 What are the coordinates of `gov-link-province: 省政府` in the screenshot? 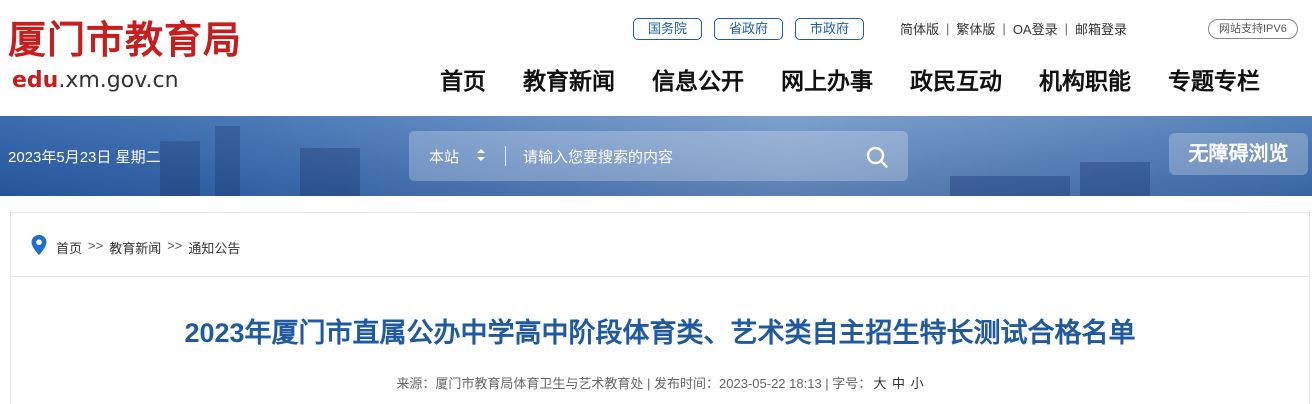 It's located at (749, 29).